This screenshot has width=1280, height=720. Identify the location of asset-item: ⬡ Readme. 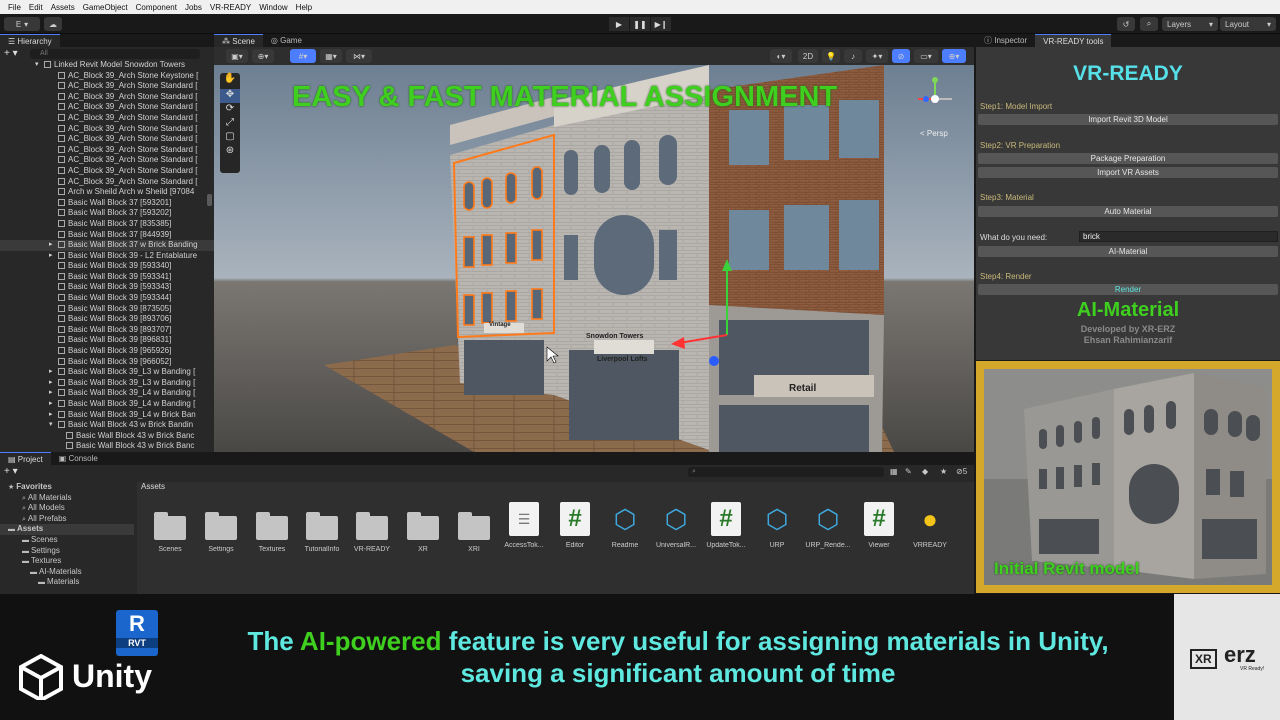
(625, 526).